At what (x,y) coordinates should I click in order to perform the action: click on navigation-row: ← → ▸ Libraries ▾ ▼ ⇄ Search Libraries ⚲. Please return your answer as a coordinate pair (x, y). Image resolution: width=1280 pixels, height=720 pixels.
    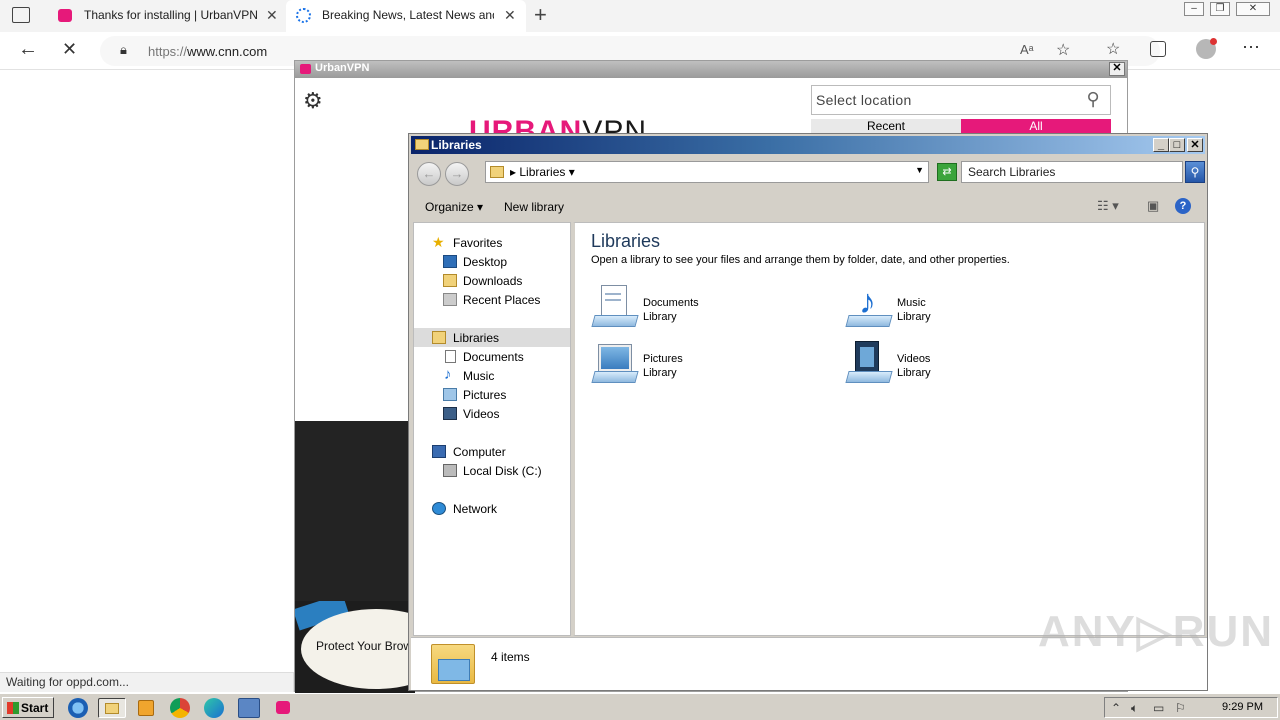
    Looking at the image, I should click on (809, 173).